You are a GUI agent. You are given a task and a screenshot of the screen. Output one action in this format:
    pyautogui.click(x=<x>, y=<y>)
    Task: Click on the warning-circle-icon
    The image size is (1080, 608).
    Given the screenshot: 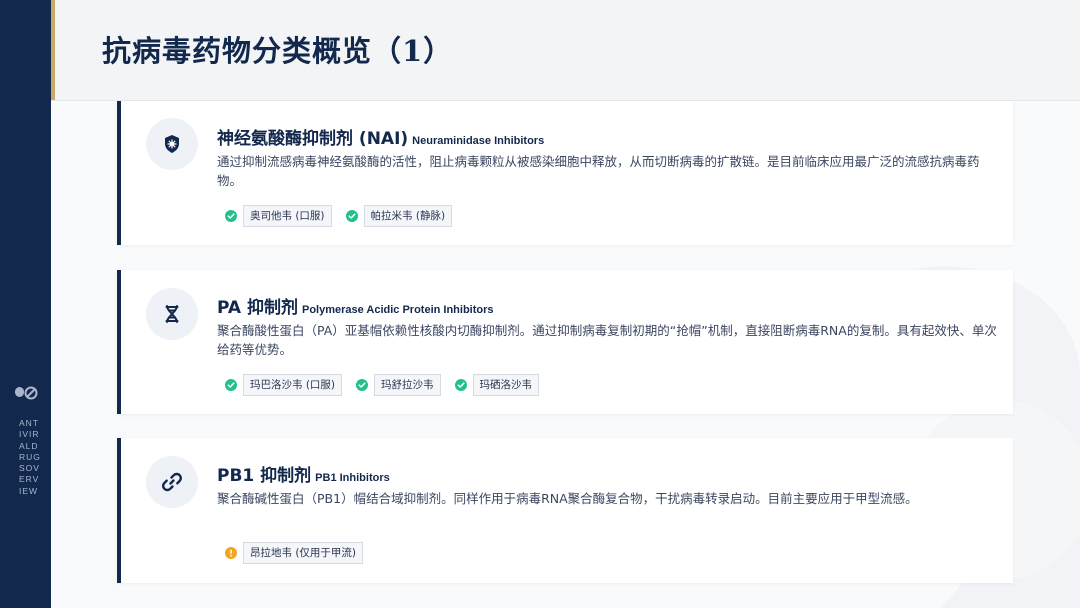 What is the action you would take?
    pyautogui.click(x=231, y=553)
    